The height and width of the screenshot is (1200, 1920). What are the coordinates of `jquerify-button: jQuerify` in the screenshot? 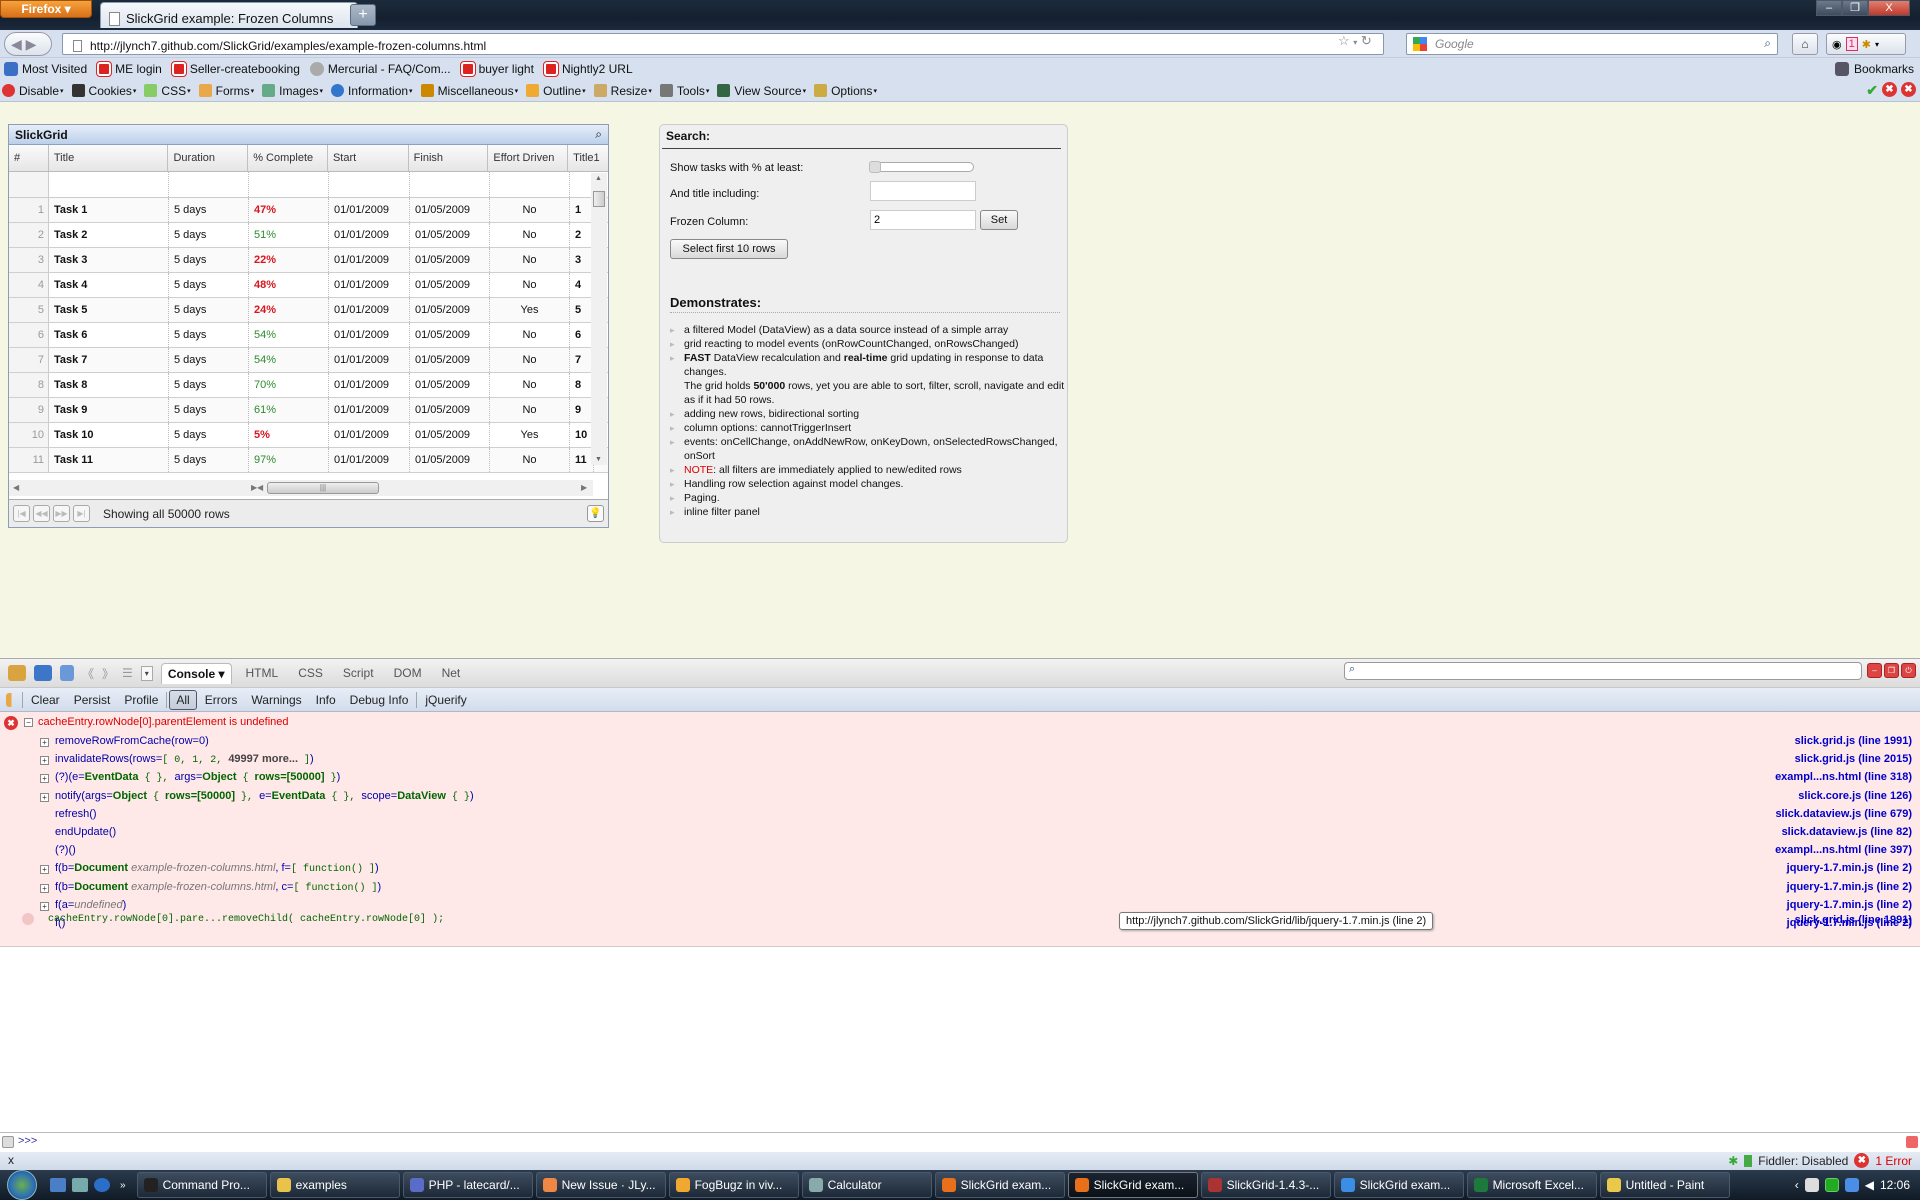 It's located at (445, 700).